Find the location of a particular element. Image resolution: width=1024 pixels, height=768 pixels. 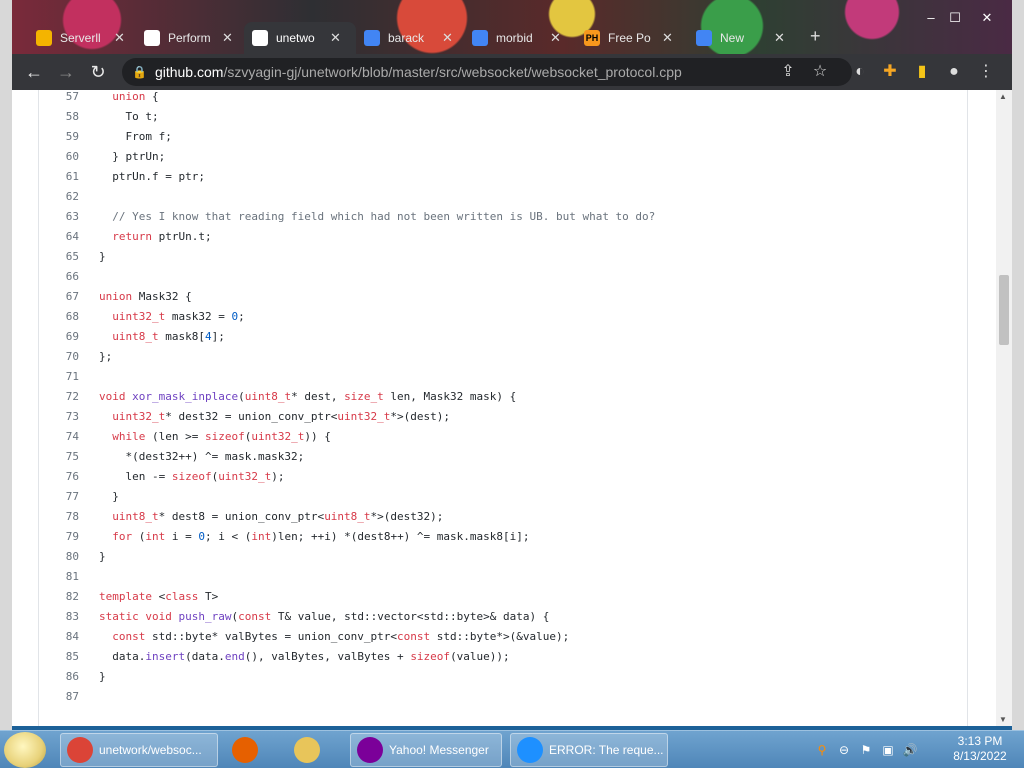

code-line: 75 *(dest32++) ^= mask.mask32; is located at coordinates (504, 457).